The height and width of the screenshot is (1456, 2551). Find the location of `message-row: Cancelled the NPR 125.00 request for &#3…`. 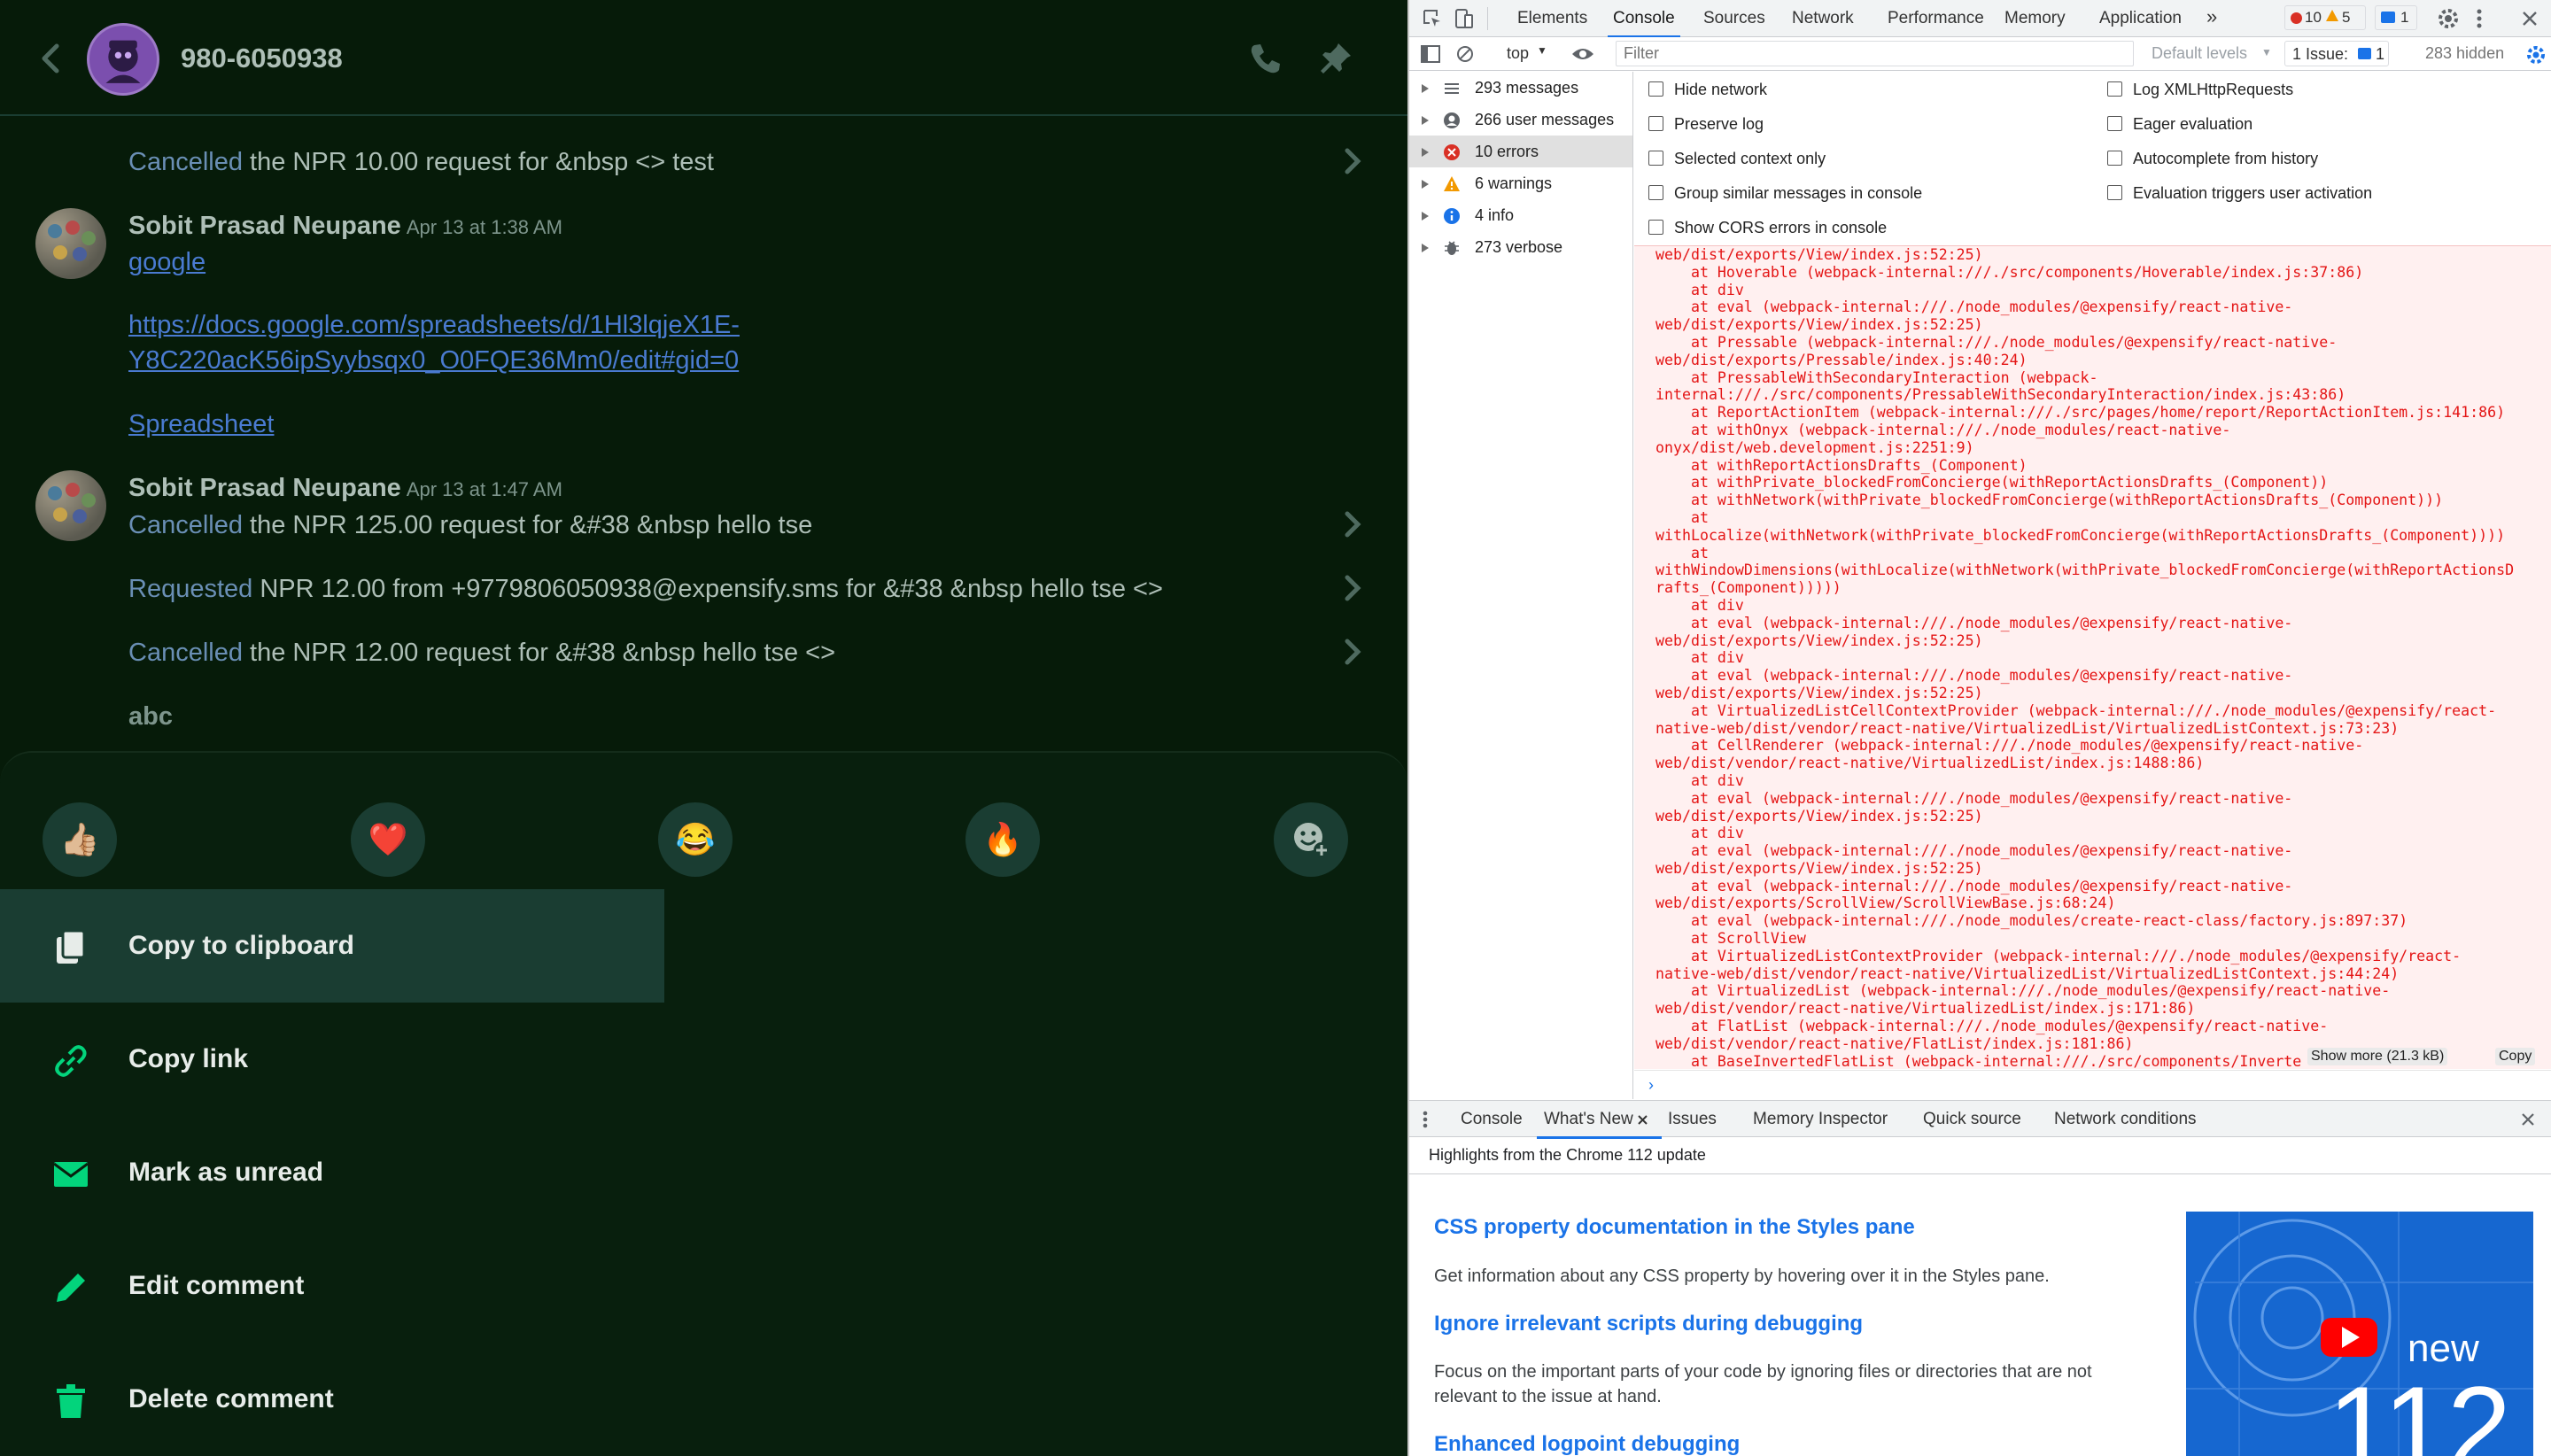

message-row: Cancelled the NPR 125.00 request for &#3… is located at coordinates (470, 525).